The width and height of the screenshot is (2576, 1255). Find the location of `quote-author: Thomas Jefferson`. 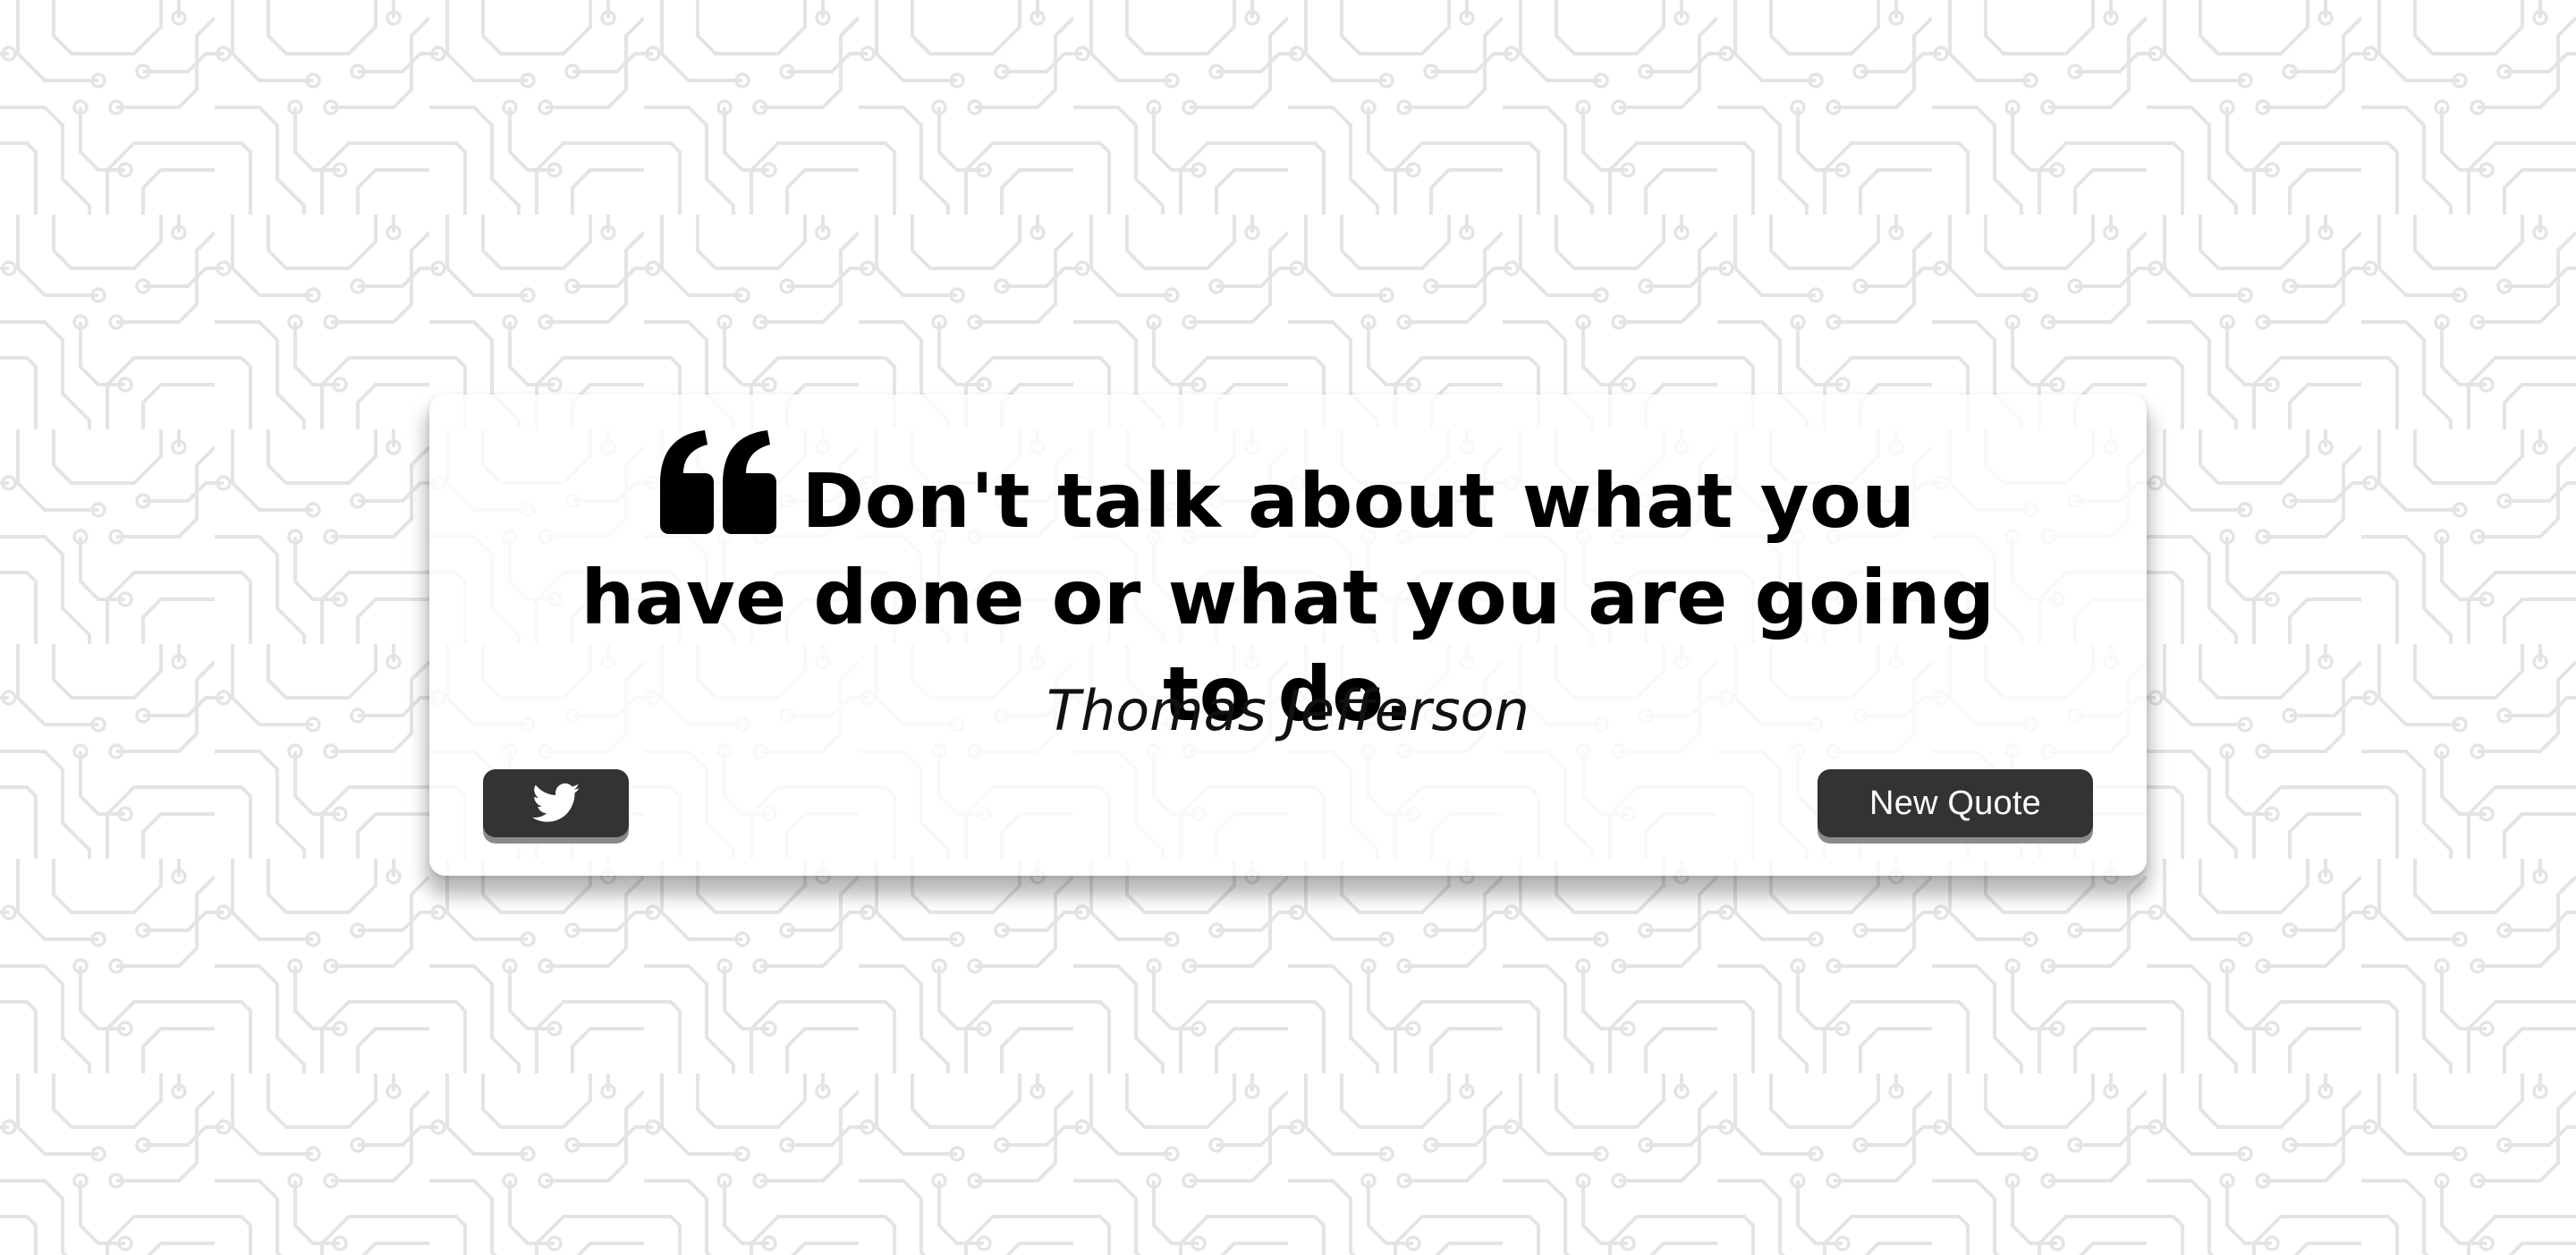

quote-author: Thomas Jefferson is located at coordinates (1288, 710).